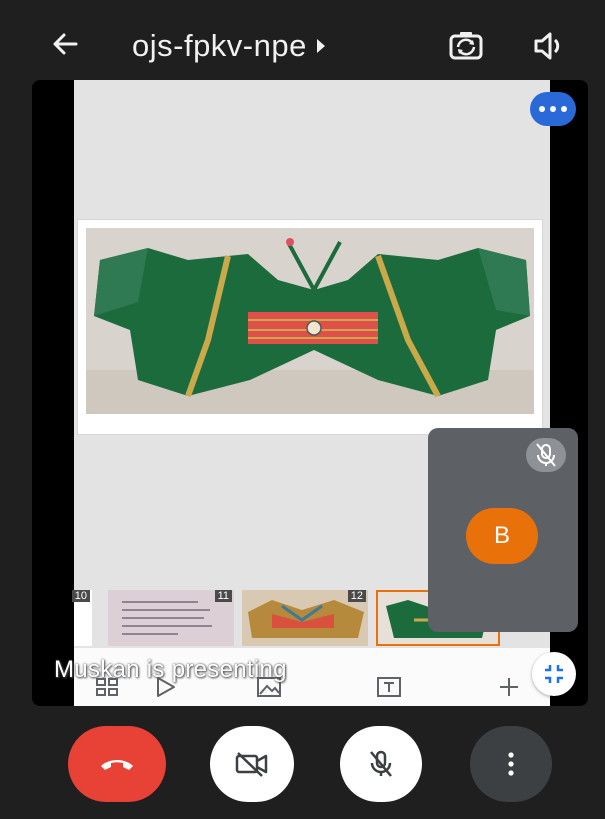  I want to click on mic-toggle-button, so click(381, 764).